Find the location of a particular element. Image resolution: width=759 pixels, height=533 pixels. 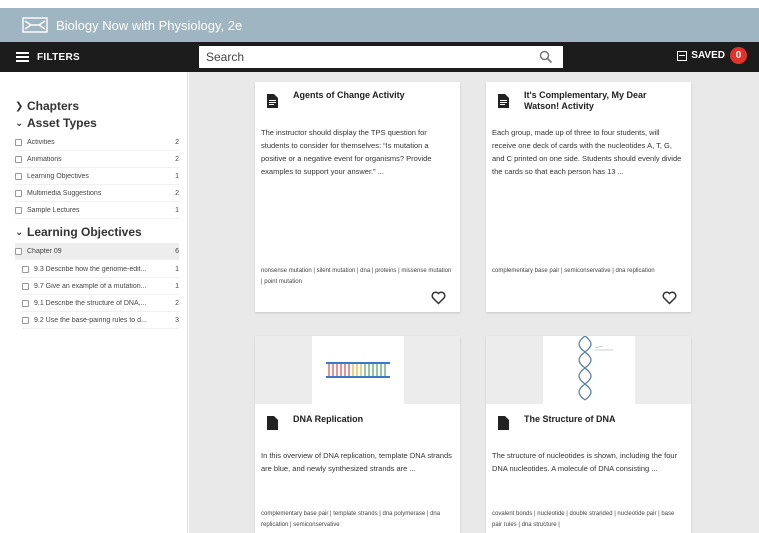

app-titlebar: Biology Now with Physiology, 2e is located at coordinates (379, 25).